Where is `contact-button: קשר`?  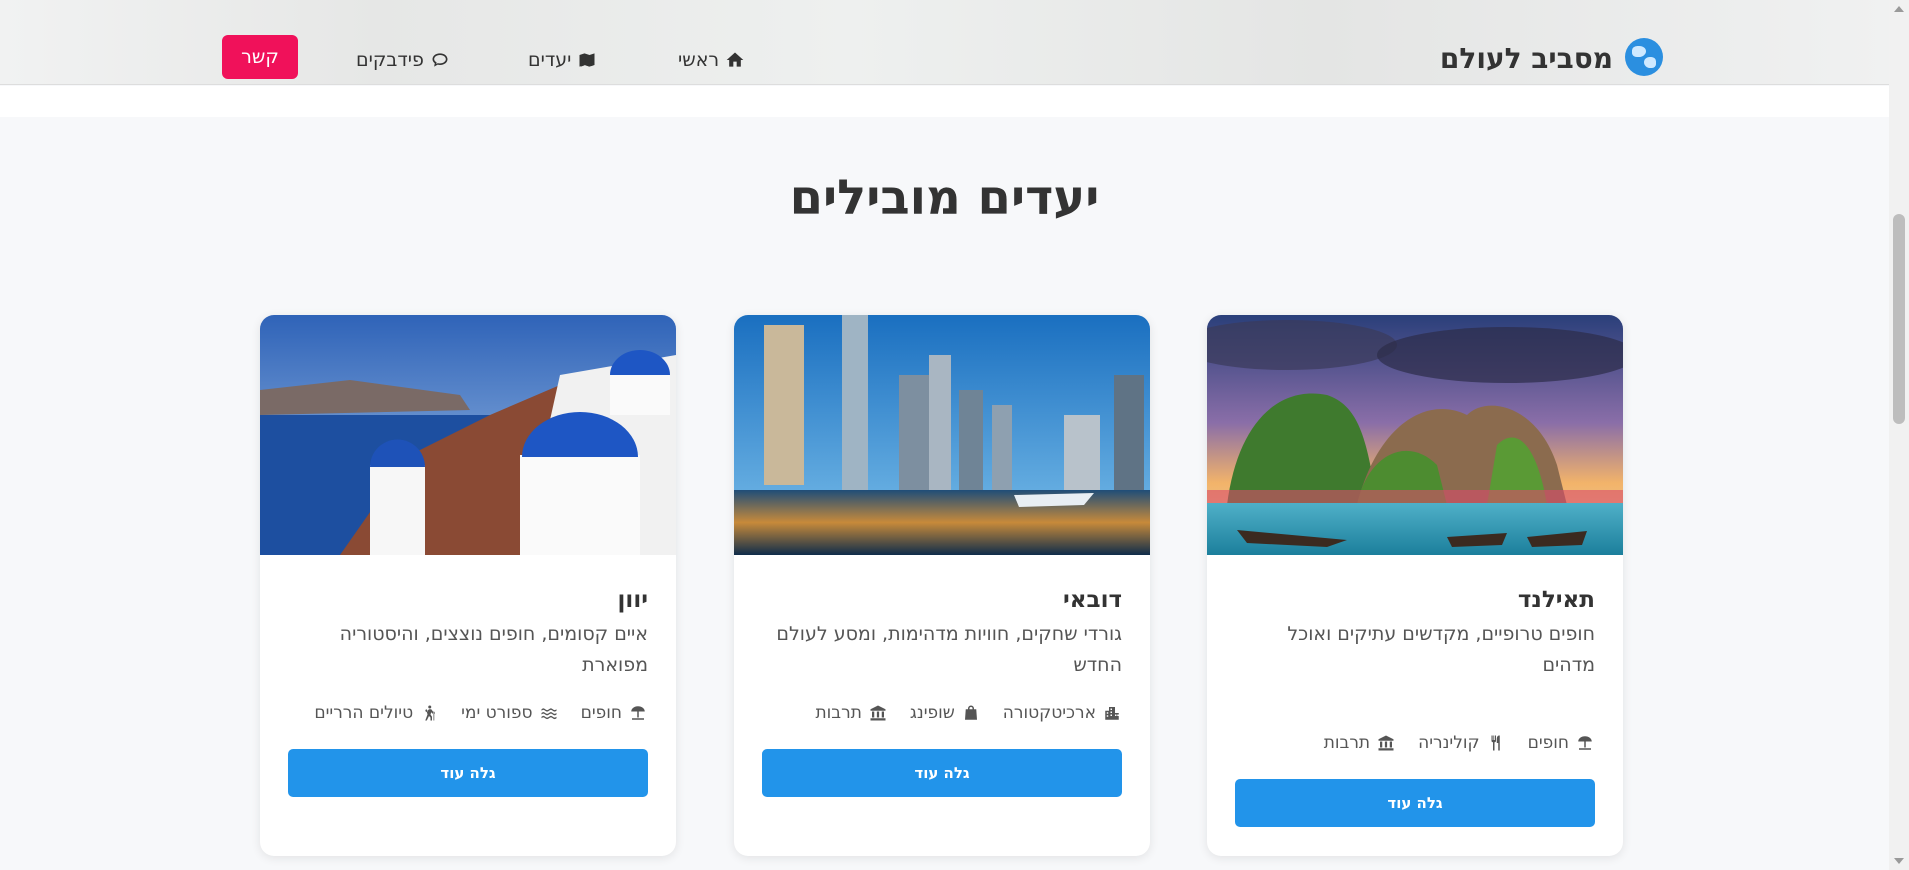 contact-button: קשר is located at coordinates (260, 57).